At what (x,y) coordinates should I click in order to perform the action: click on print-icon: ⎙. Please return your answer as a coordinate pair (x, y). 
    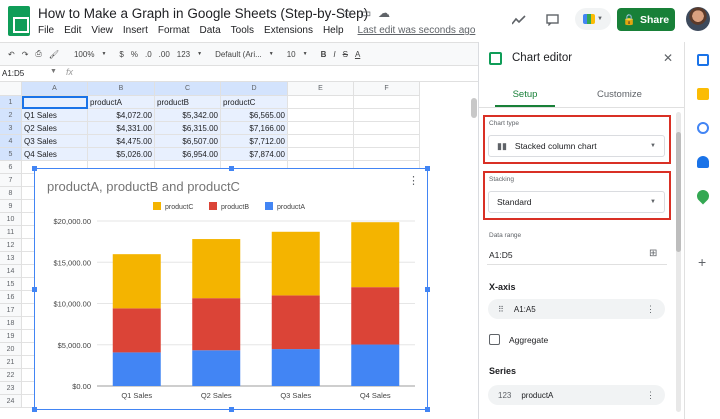
    Looking at the image, I should click on (38, 54).